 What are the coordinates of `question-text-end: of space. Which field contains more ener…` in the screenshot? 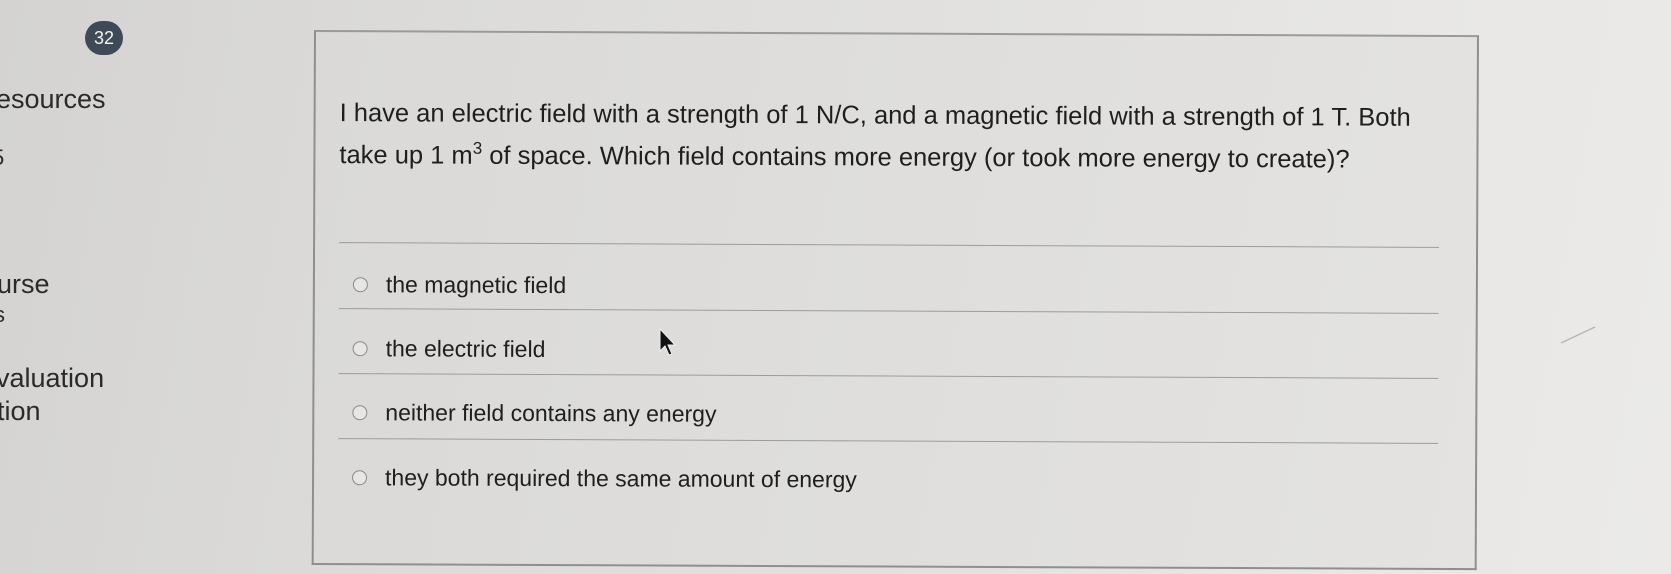 It's located at (916, 157).